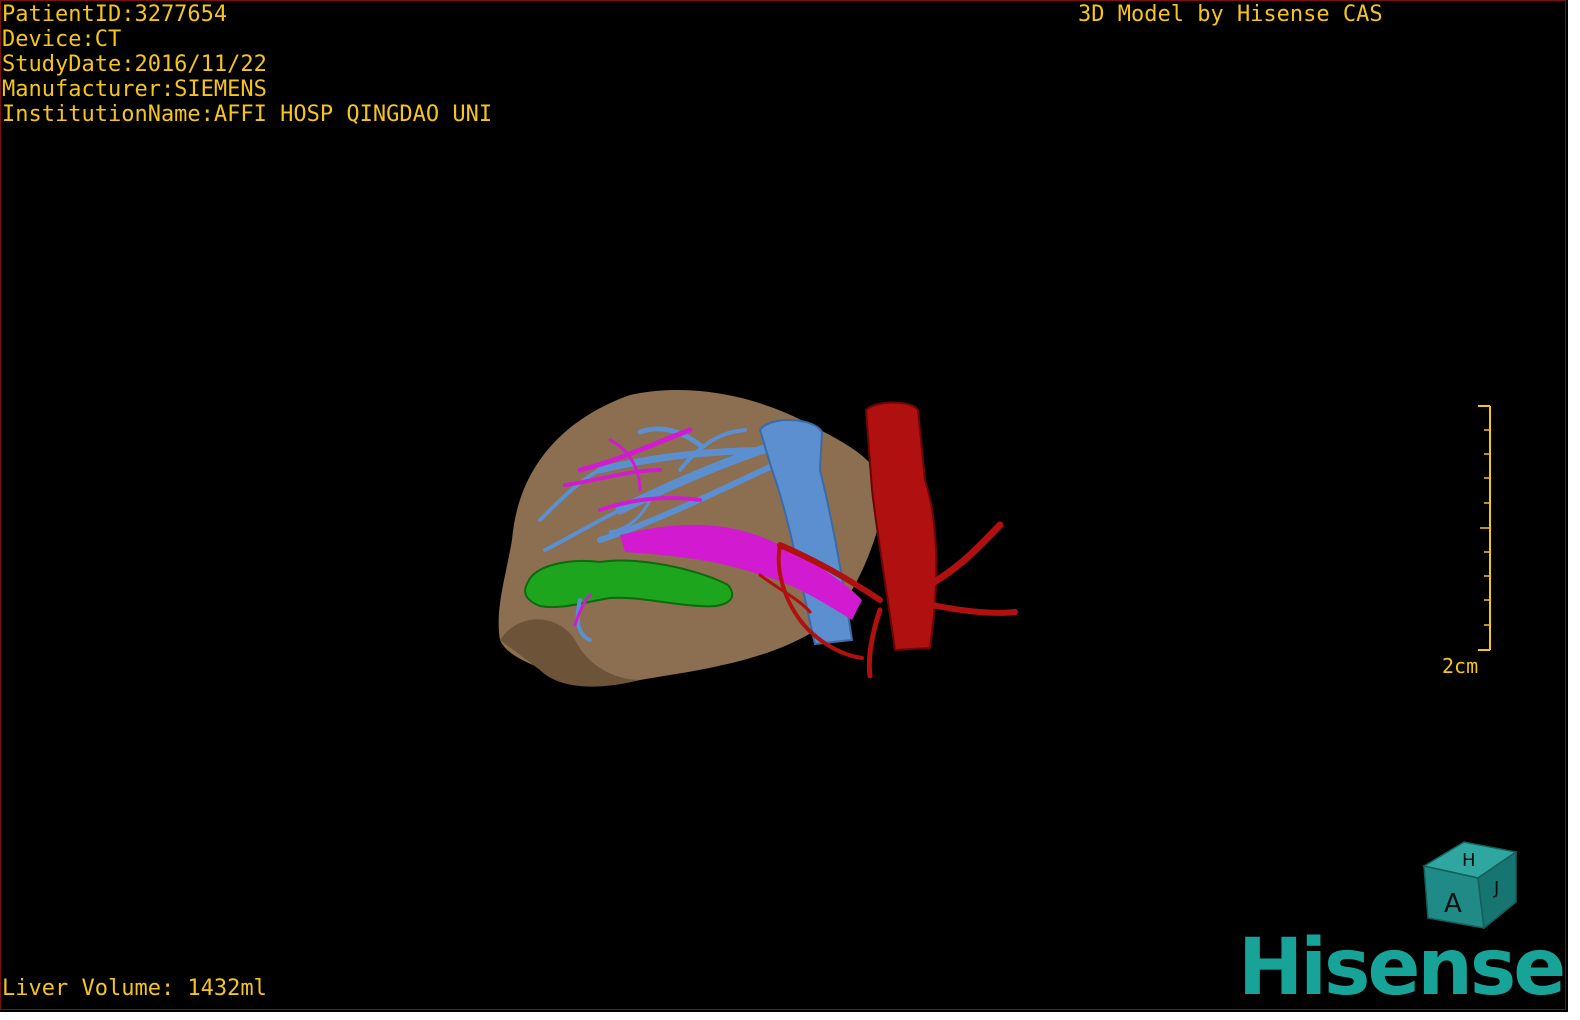 The height and width of the screenshot is (1020, 1580). Describe the element at coordinates (1496, 888) in the screenshot. I see `cube-side-label: J` at that location.